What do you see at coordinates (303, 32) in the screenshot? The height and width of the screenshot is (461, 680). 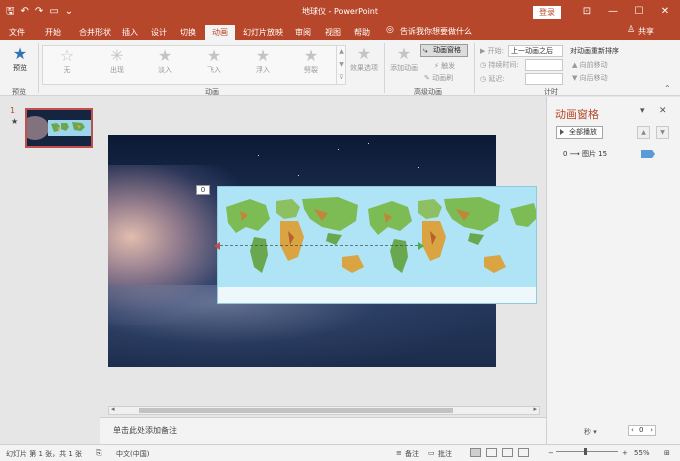 I see `tab-review: 审阅` at bounding box center [303, 32].